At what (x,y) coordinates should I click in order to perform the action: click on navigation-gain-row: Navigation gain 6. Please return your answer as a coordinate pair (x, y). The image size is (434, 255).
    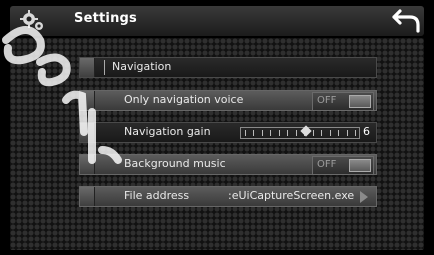
    Looking at the image, I should click on (228, 132).